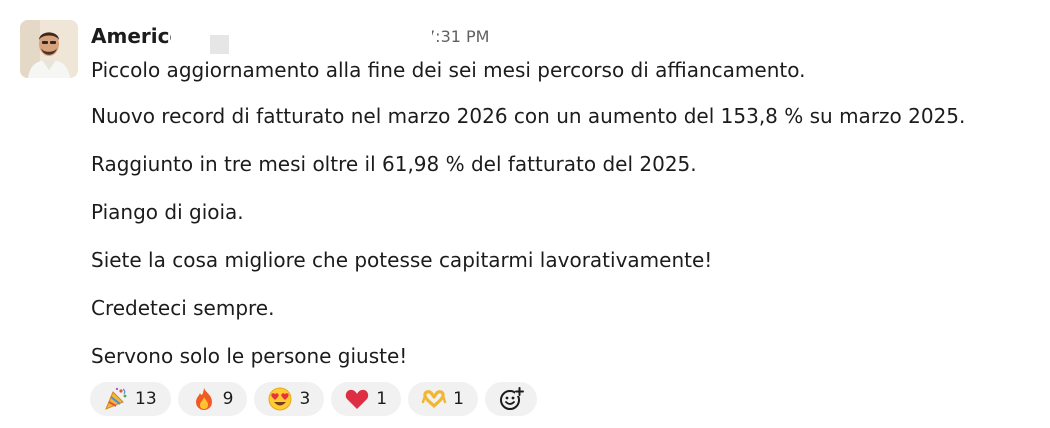 This screenshot has height=428, width=1050. What do you see at coordinates (132, 36) in the screenshot?
I see `author-name: Americo` at bounding box center [132, 36].